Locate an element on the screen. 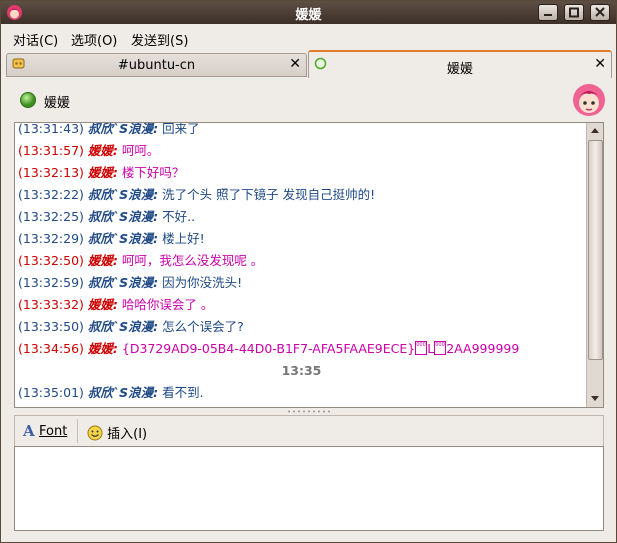 The height and width of the screenshot is (543, 617). message-time: (13:32:29) is located at coordinates (51, 238).